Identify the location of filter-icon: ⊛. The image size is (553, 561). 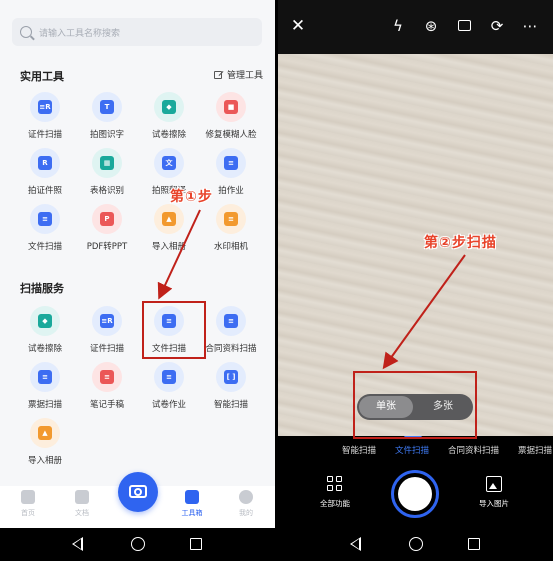
(431, 26).